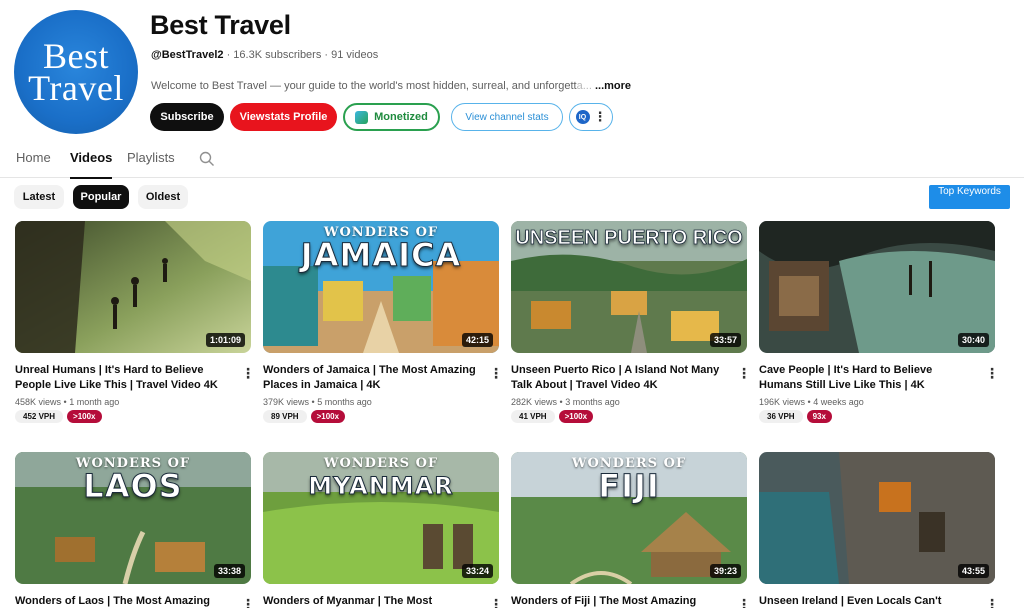 Image resolution: width=1024 pixels, height=608 pixels. I want to click on vph-badge: 41 VPH, so click(533, 416).